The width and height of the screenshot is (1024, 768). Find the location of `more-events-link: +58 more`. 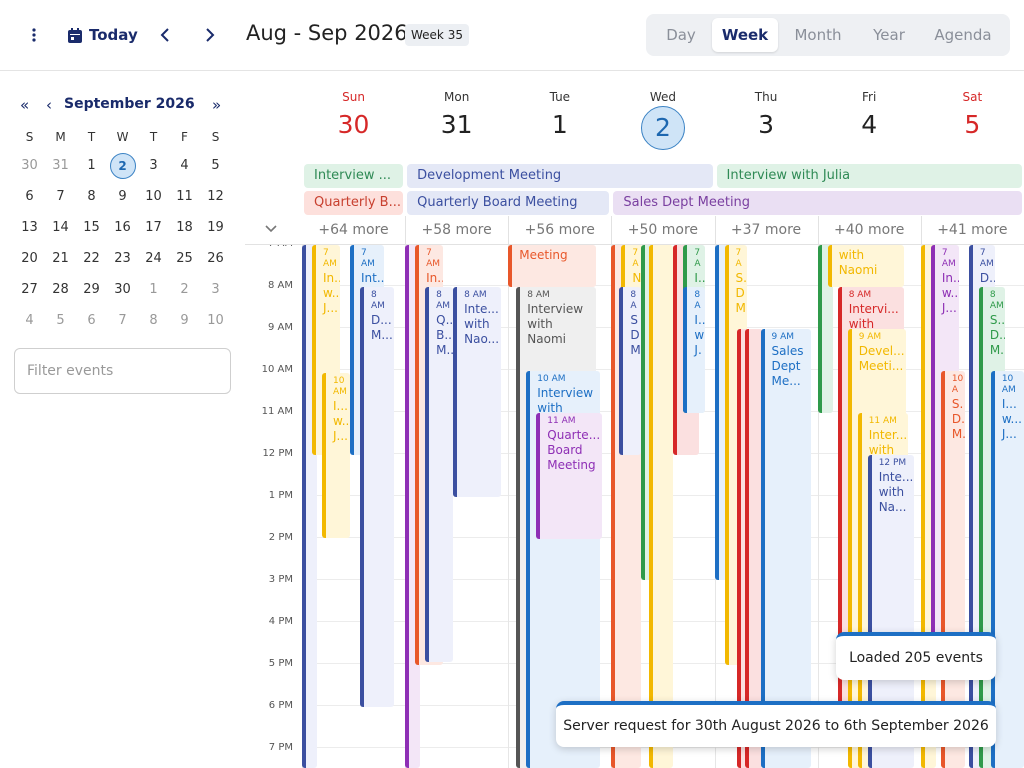

more-events-link: +58 more is located at coordinates (456, 230).